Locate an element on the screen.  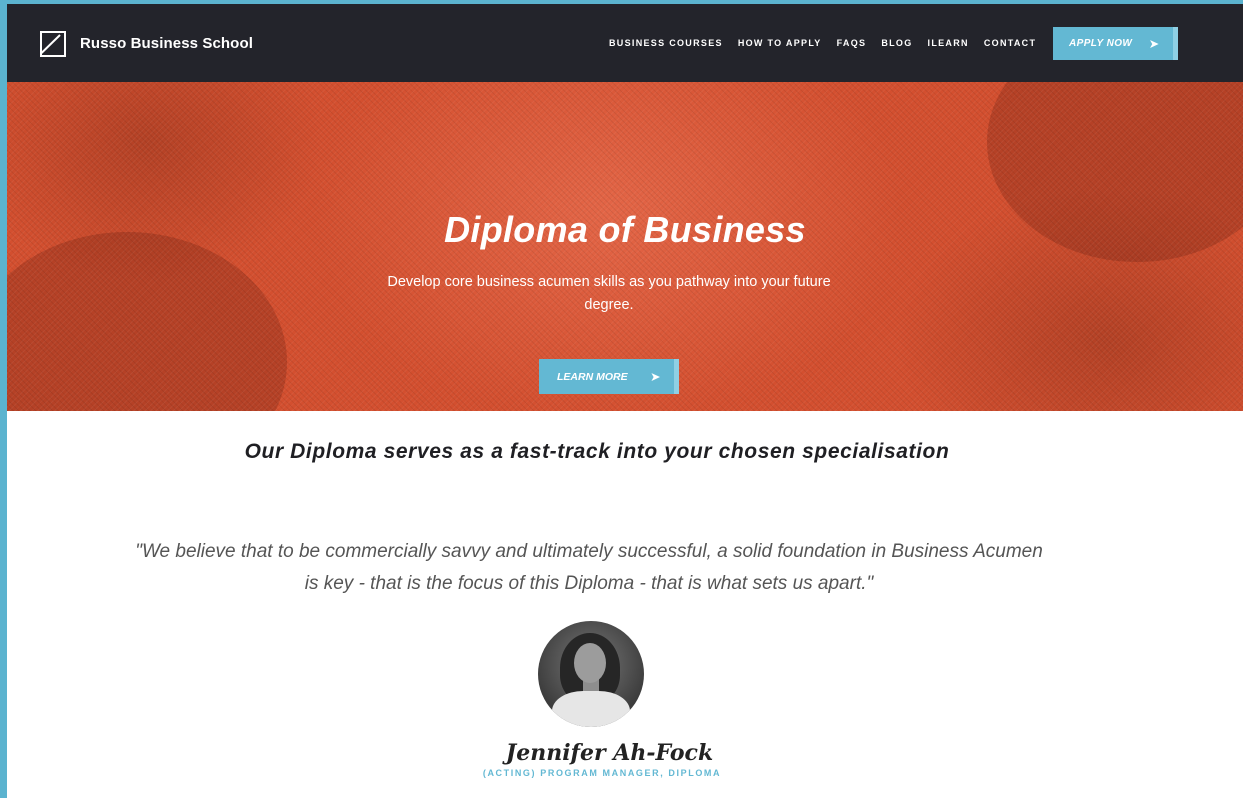
nav-how-to-apply: HOW TO APPLY is located at coordinates (780, 43).